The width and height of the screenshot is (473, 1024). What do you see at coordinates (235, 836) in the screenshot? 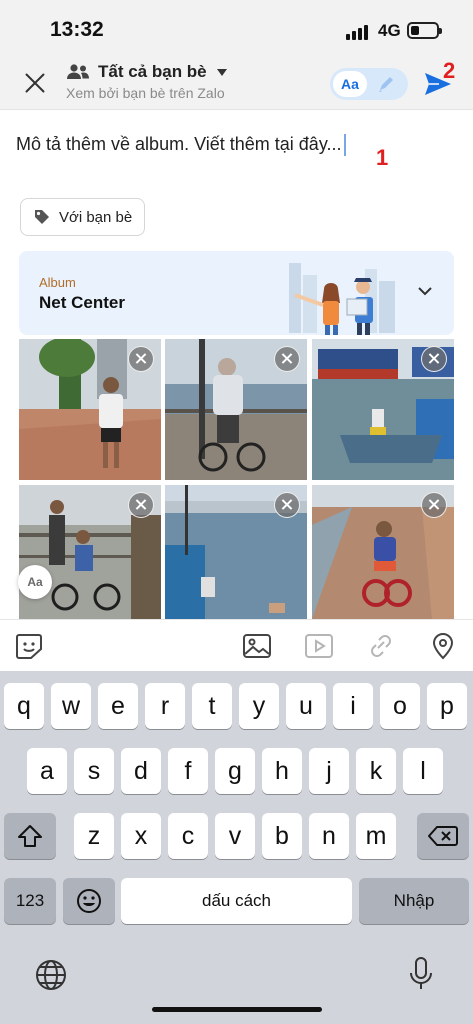
I see `key-v: v` at bounding box center [235, 836].